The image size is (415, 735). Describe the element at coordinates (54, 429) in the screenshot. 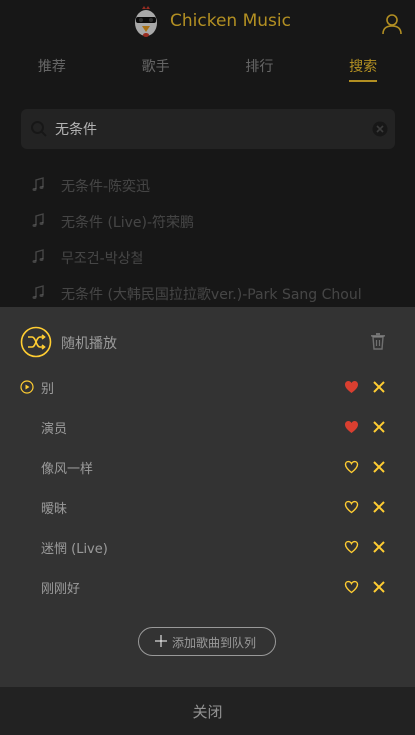

I see `song-title: 演员` at that location.